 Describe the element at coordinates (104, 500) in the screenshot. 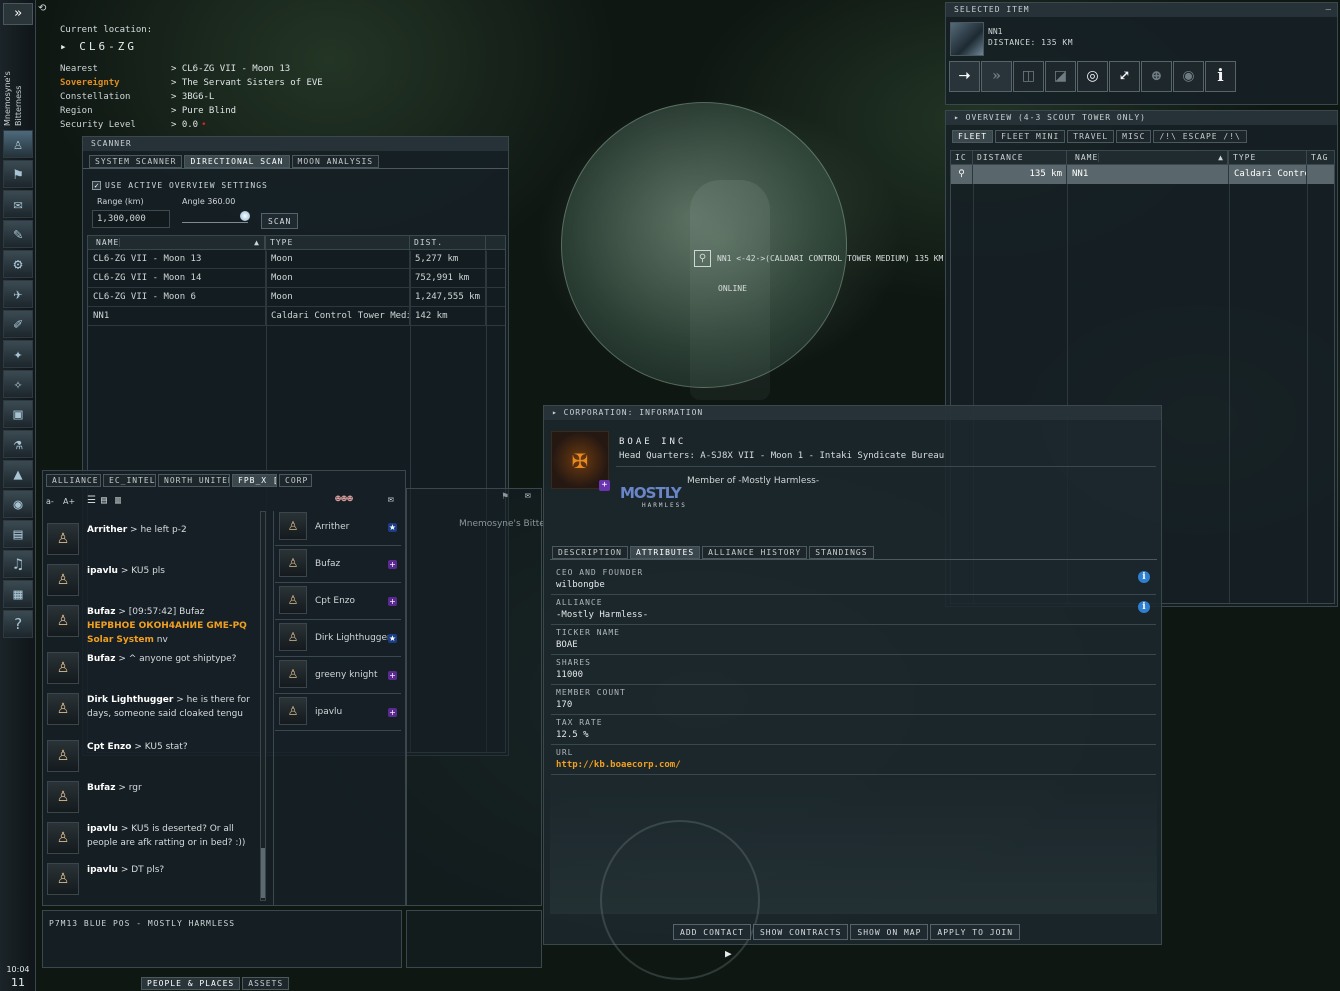

I see `detail-view-icon: ▤` at that location.